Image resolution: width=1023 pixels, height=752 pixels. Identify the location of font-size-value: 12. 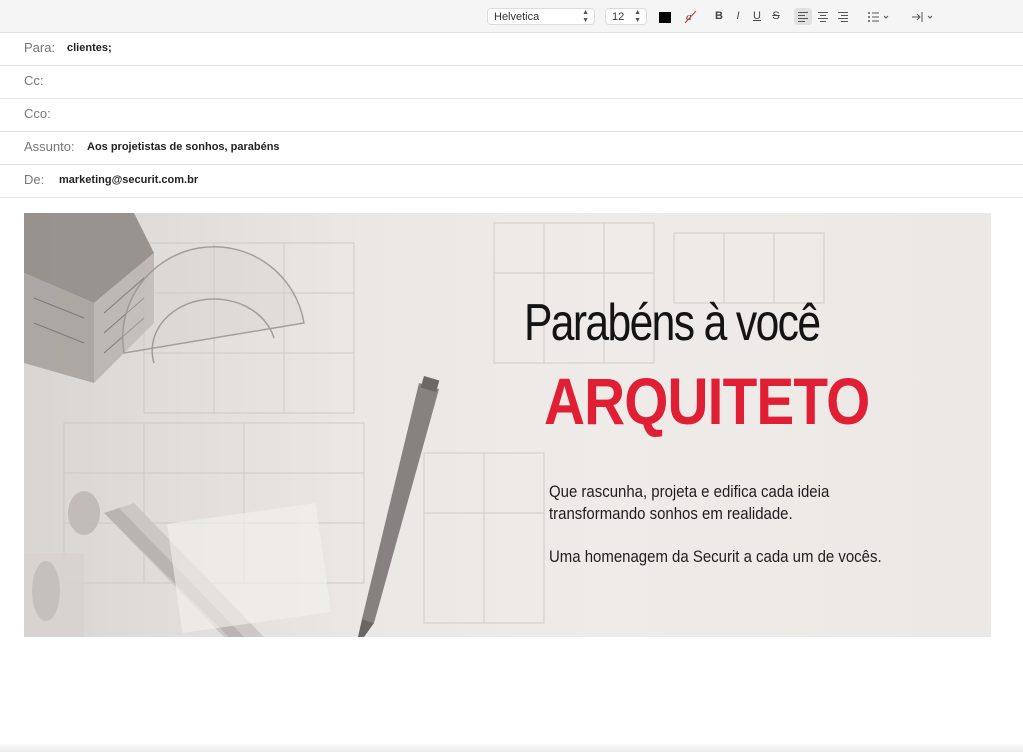
(618, 17).